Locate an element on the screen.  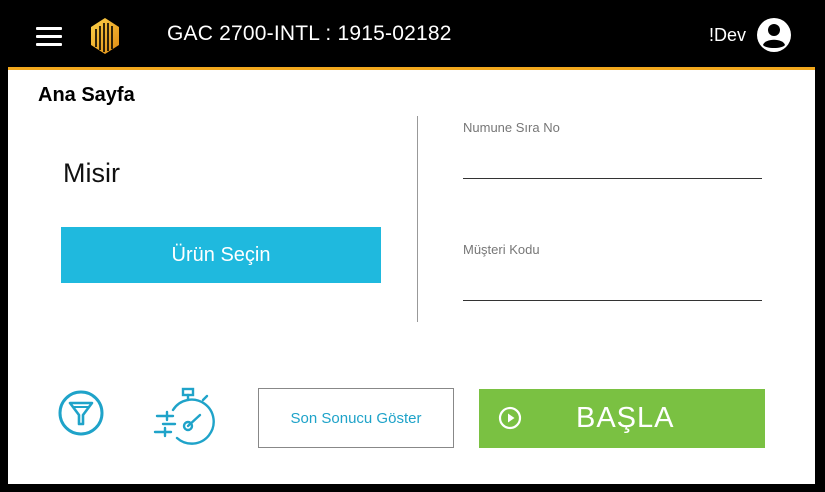
customer-code-input is located at coordinates (612, 287).